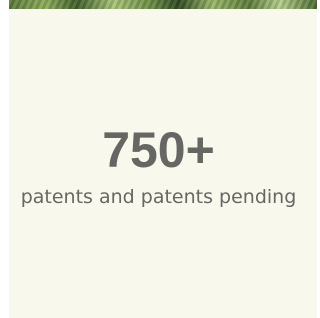 The image size is (320, 318). I want to click on stat-label: patents and patents pending, so click(158, 197).